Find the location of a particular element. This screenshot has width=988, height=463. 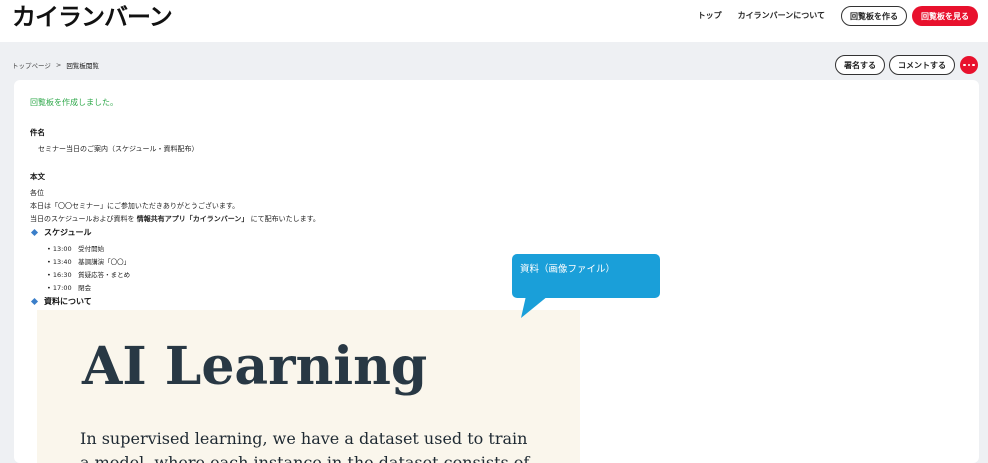

callout-text: 資料（画像ファイル） is located at coordinates (568, 269).